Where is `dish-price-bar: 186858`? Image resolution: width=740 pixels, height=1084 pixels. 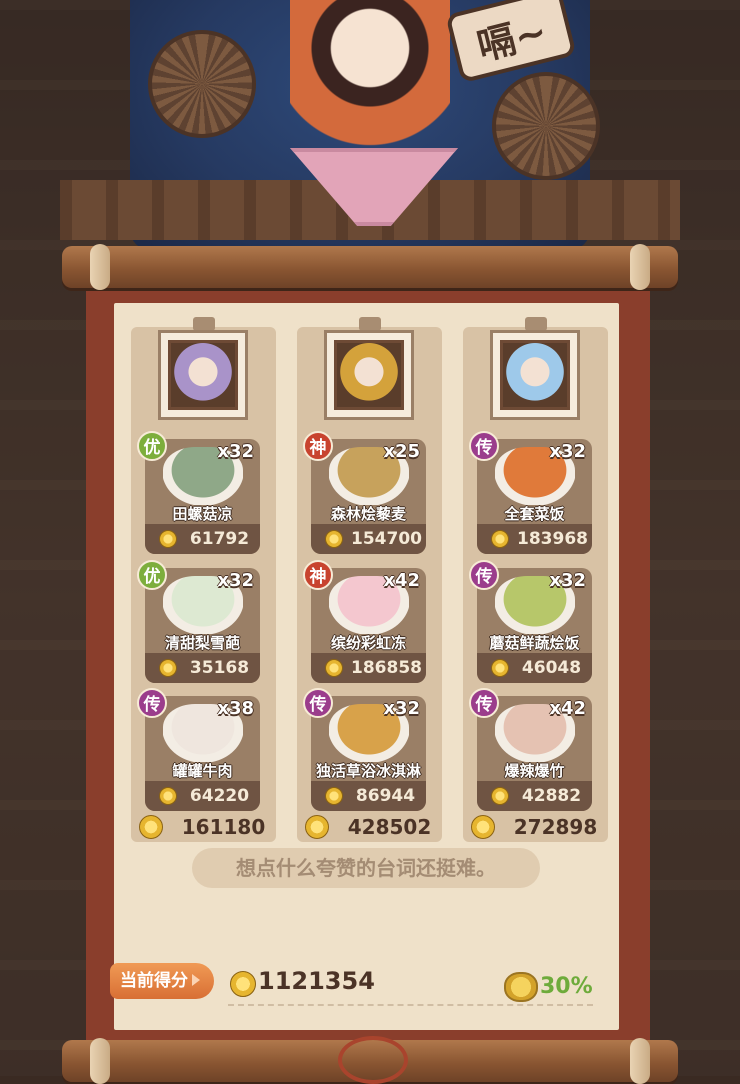
dish-price-bar: 186858 is located at coordinates (368, 668).